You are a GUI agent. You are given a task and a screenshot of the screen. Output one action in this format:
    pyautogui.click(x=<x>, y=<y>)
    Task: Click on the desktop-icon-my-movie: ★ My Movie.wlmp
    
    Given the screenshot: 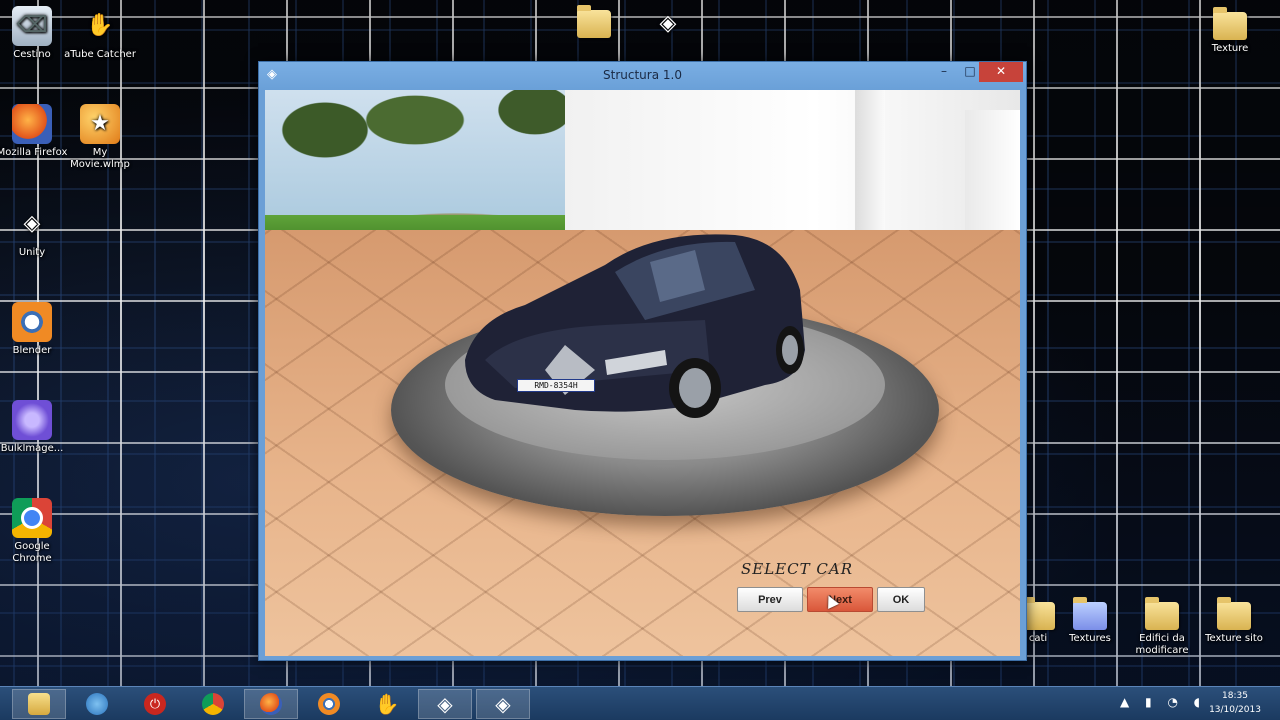 What is the action you would take?
    pyautogui.click(x=100, y=137)
    